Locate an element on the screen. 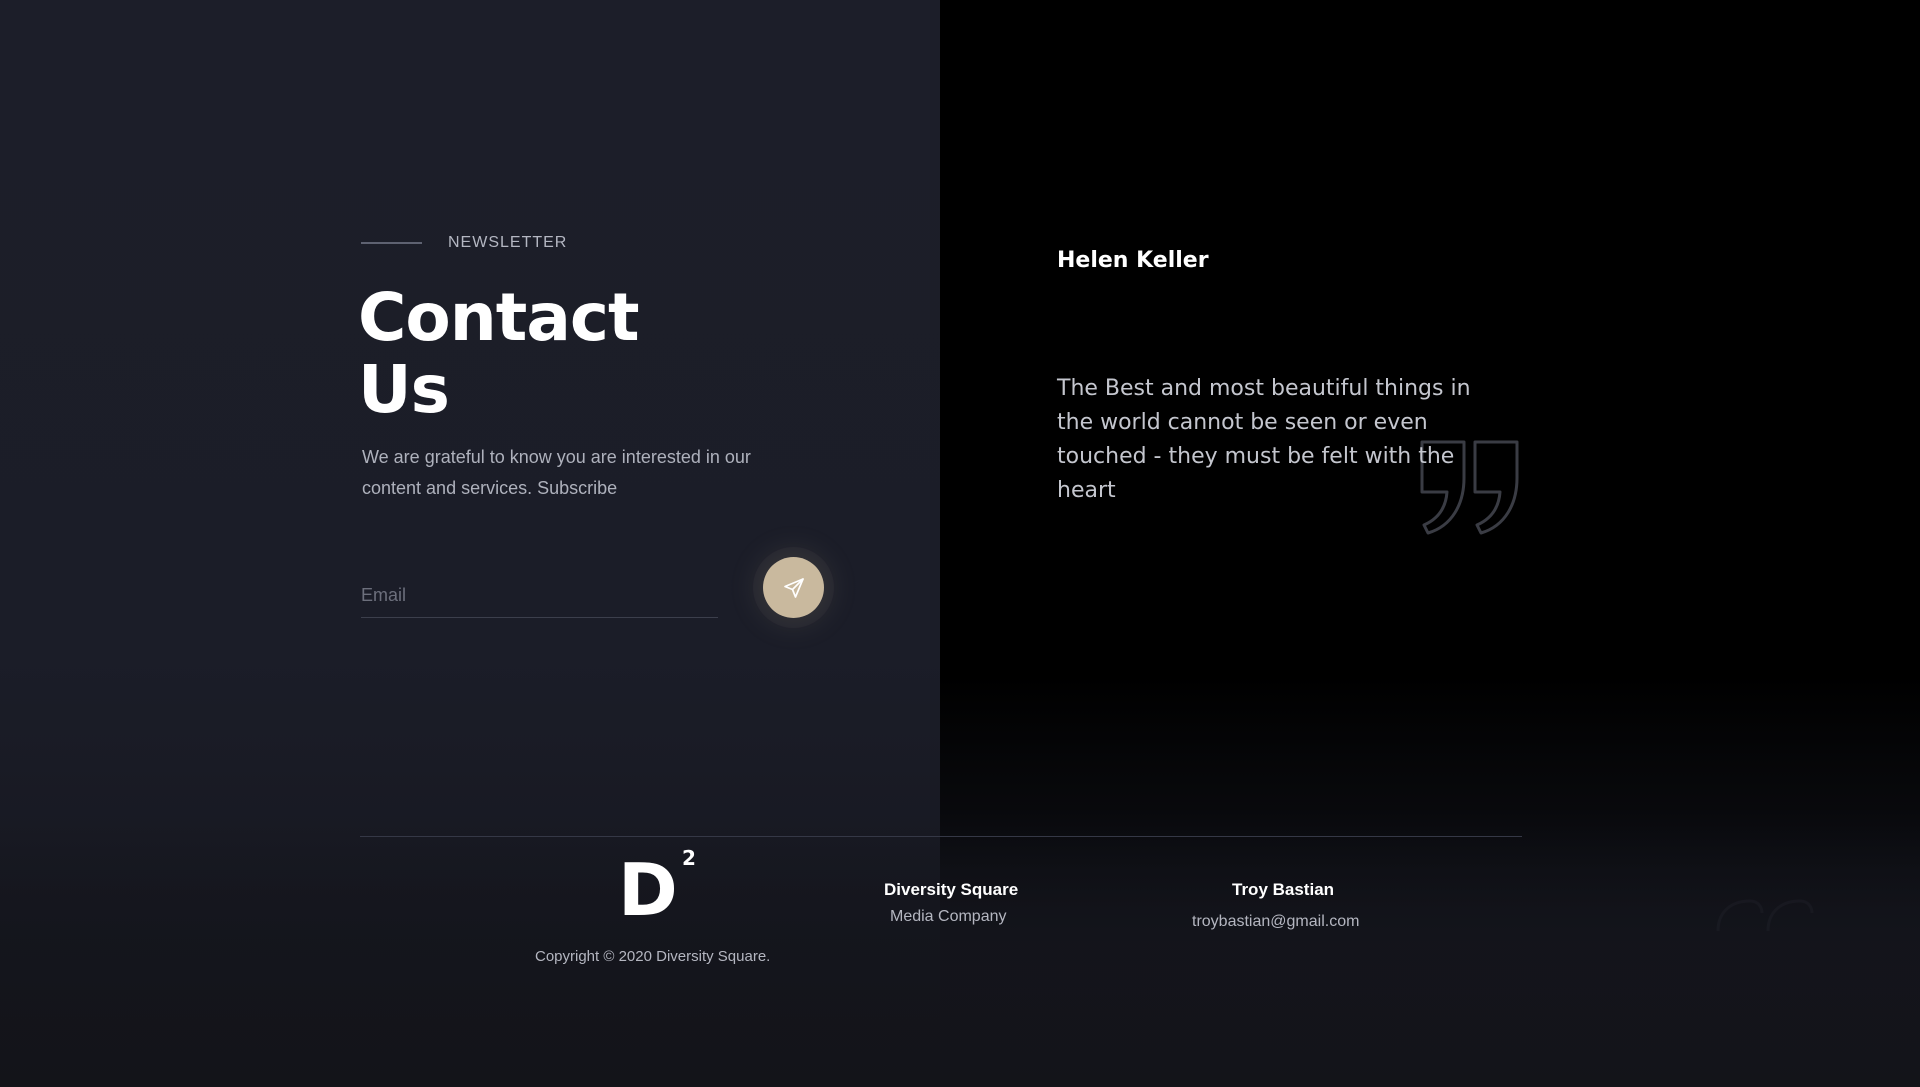 The height and width of the screenshot is (1087, 1920). contact-name: Troy Bastian is located at coordinates (1283, 889).